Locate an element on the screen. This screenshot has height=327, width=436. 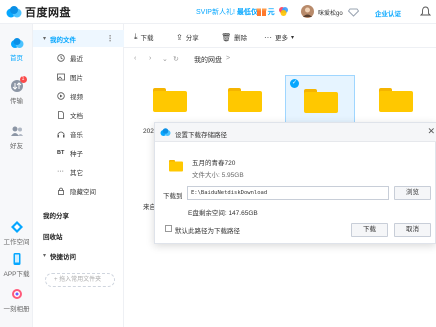
download-button: ⤓ 下载 is located at coordinates (144, 37).